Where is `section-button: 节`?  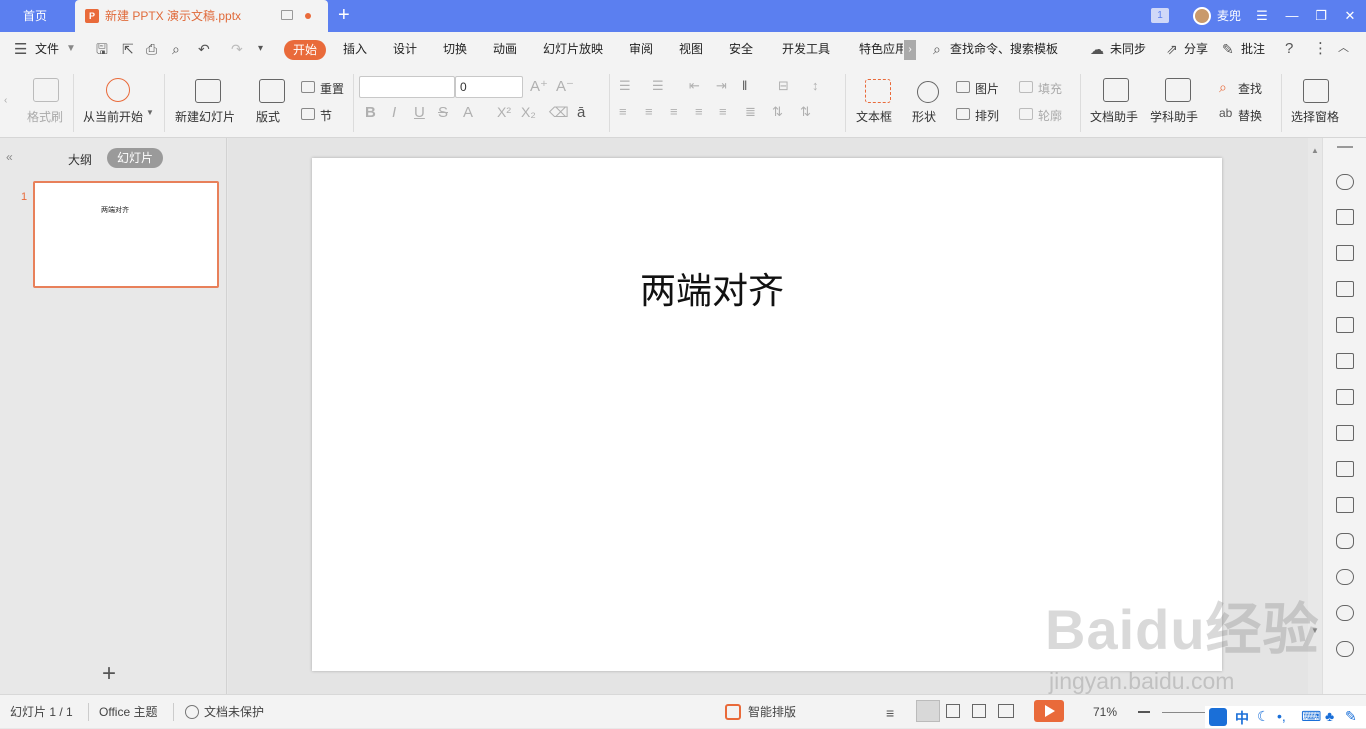 section-button: 节 is located at coordinates (326, 115).